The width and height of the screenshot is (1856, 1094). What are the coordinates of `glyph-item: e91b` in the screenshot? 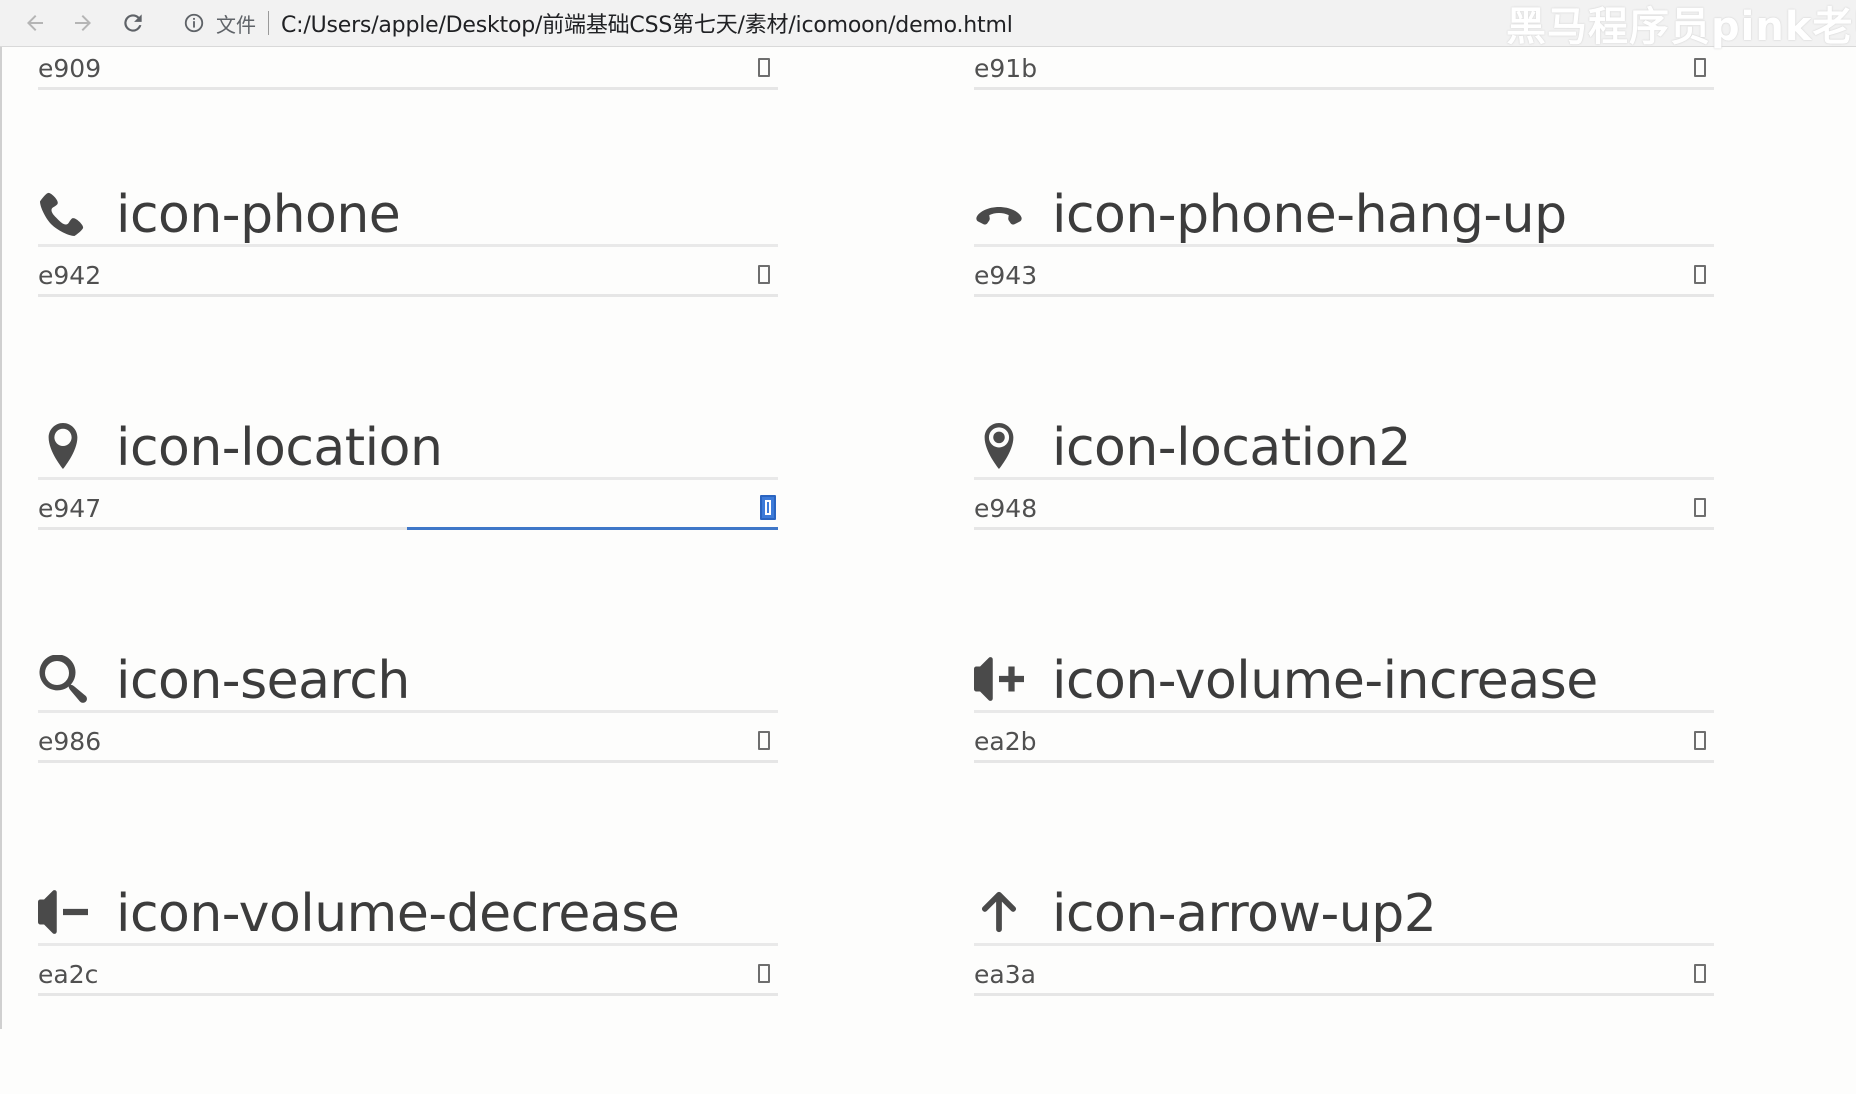 It's located at (1344, 70).